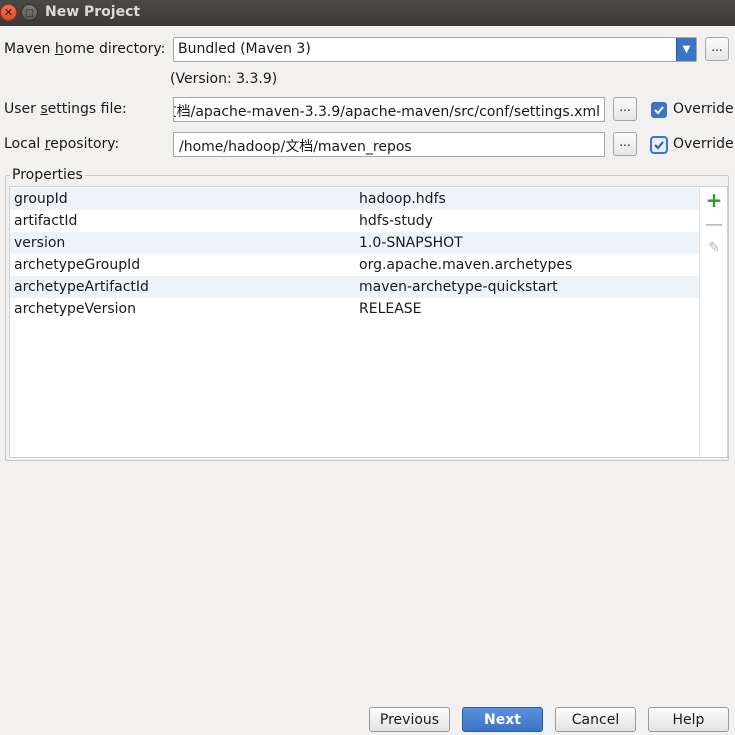 The height and width of the screenshot is (735, 735). What do you see at coordinates (114, 49) in the screenshot?
I see `maven-home-label-suffix: ome directory:` at bounding box center [114, 49].